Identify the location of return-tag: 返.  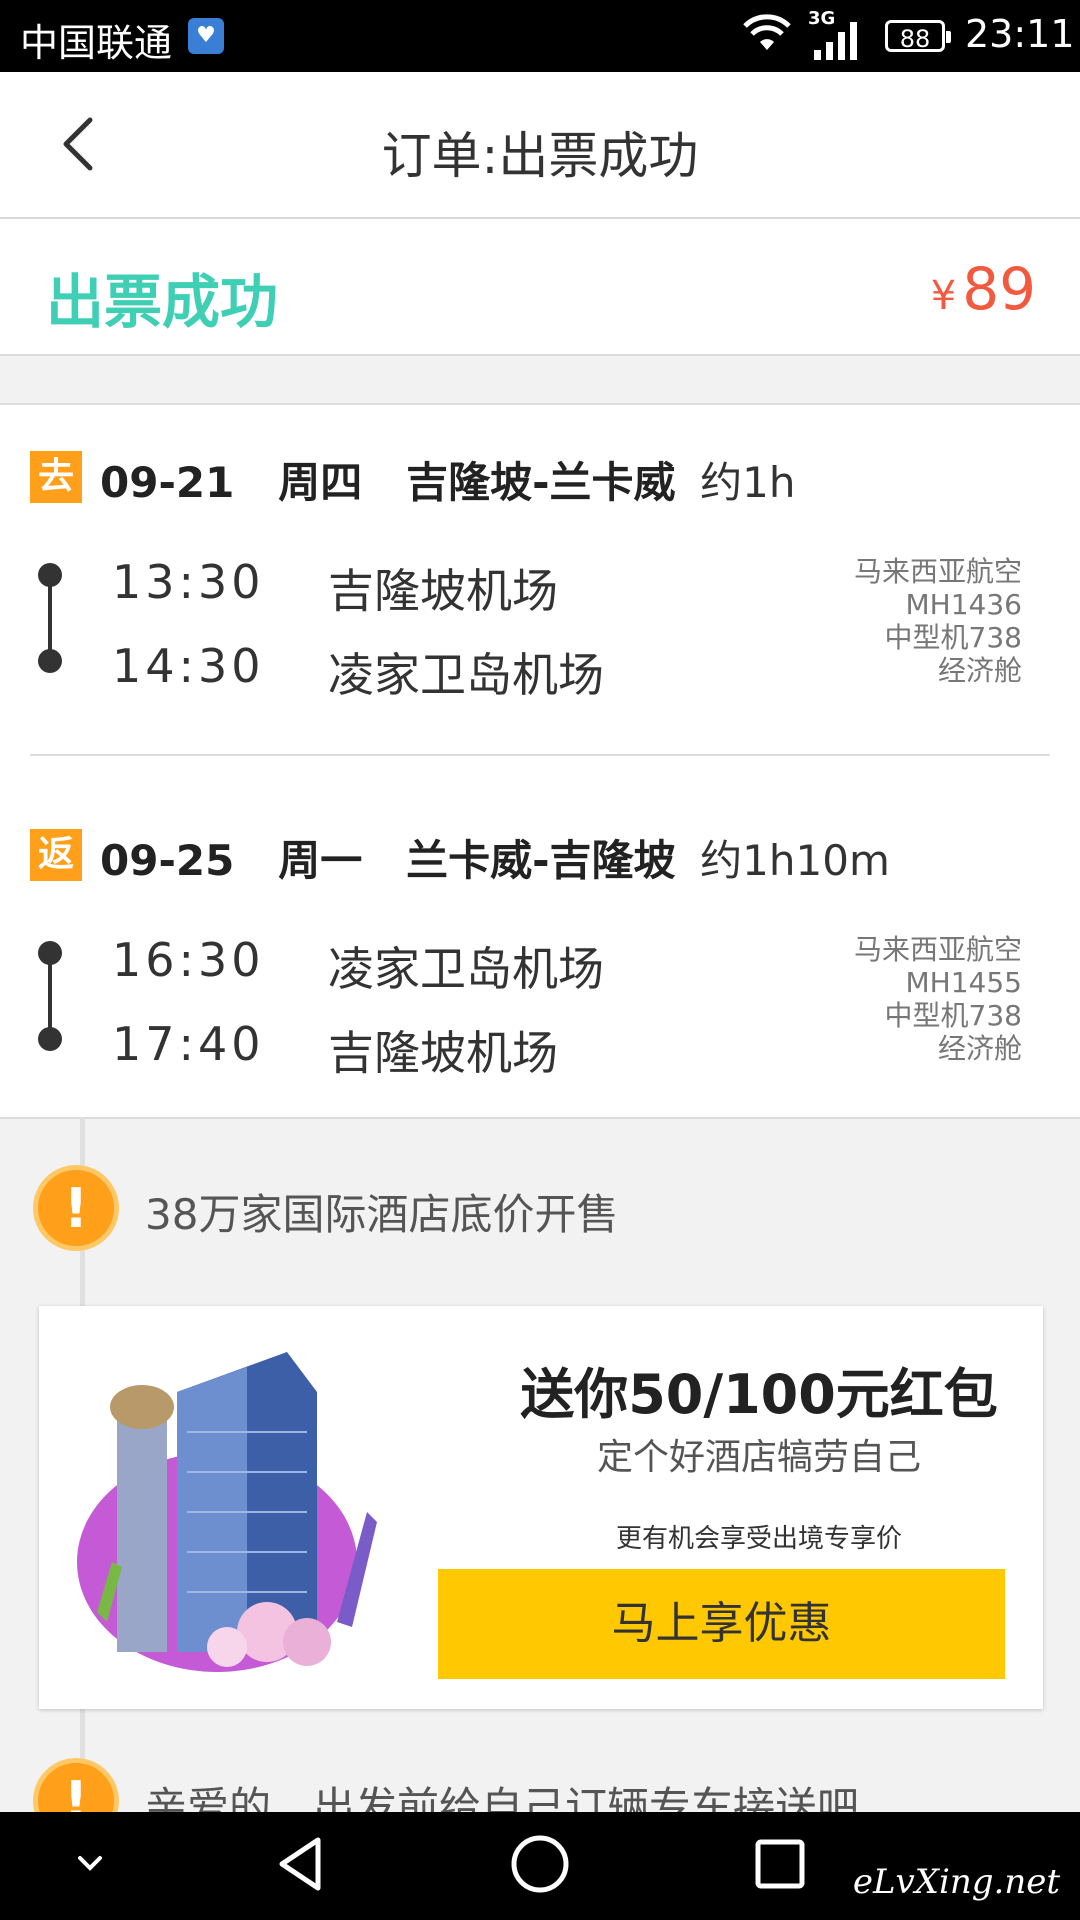
(56, 855).